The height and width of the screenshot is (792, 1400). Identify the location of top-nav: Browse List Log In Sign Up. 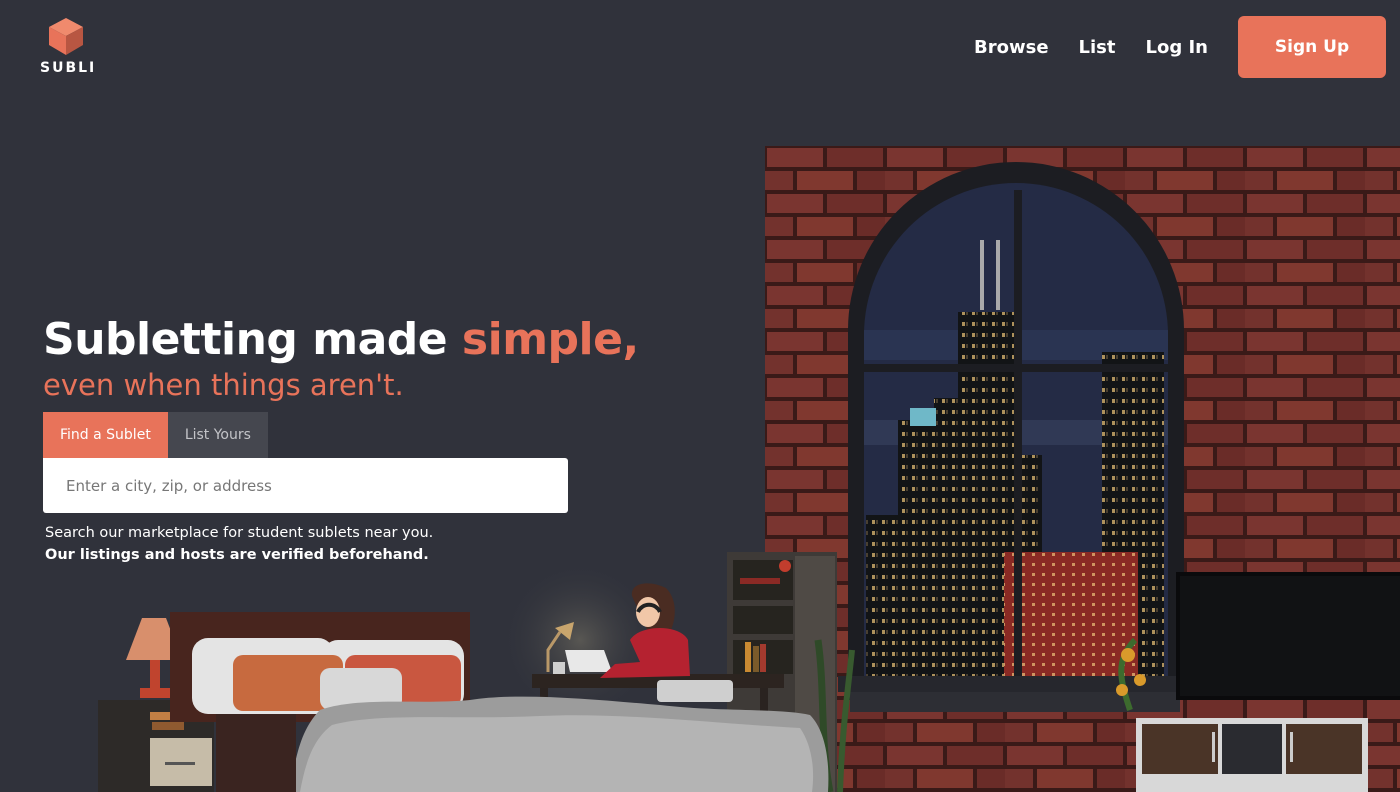
(1180, 47).